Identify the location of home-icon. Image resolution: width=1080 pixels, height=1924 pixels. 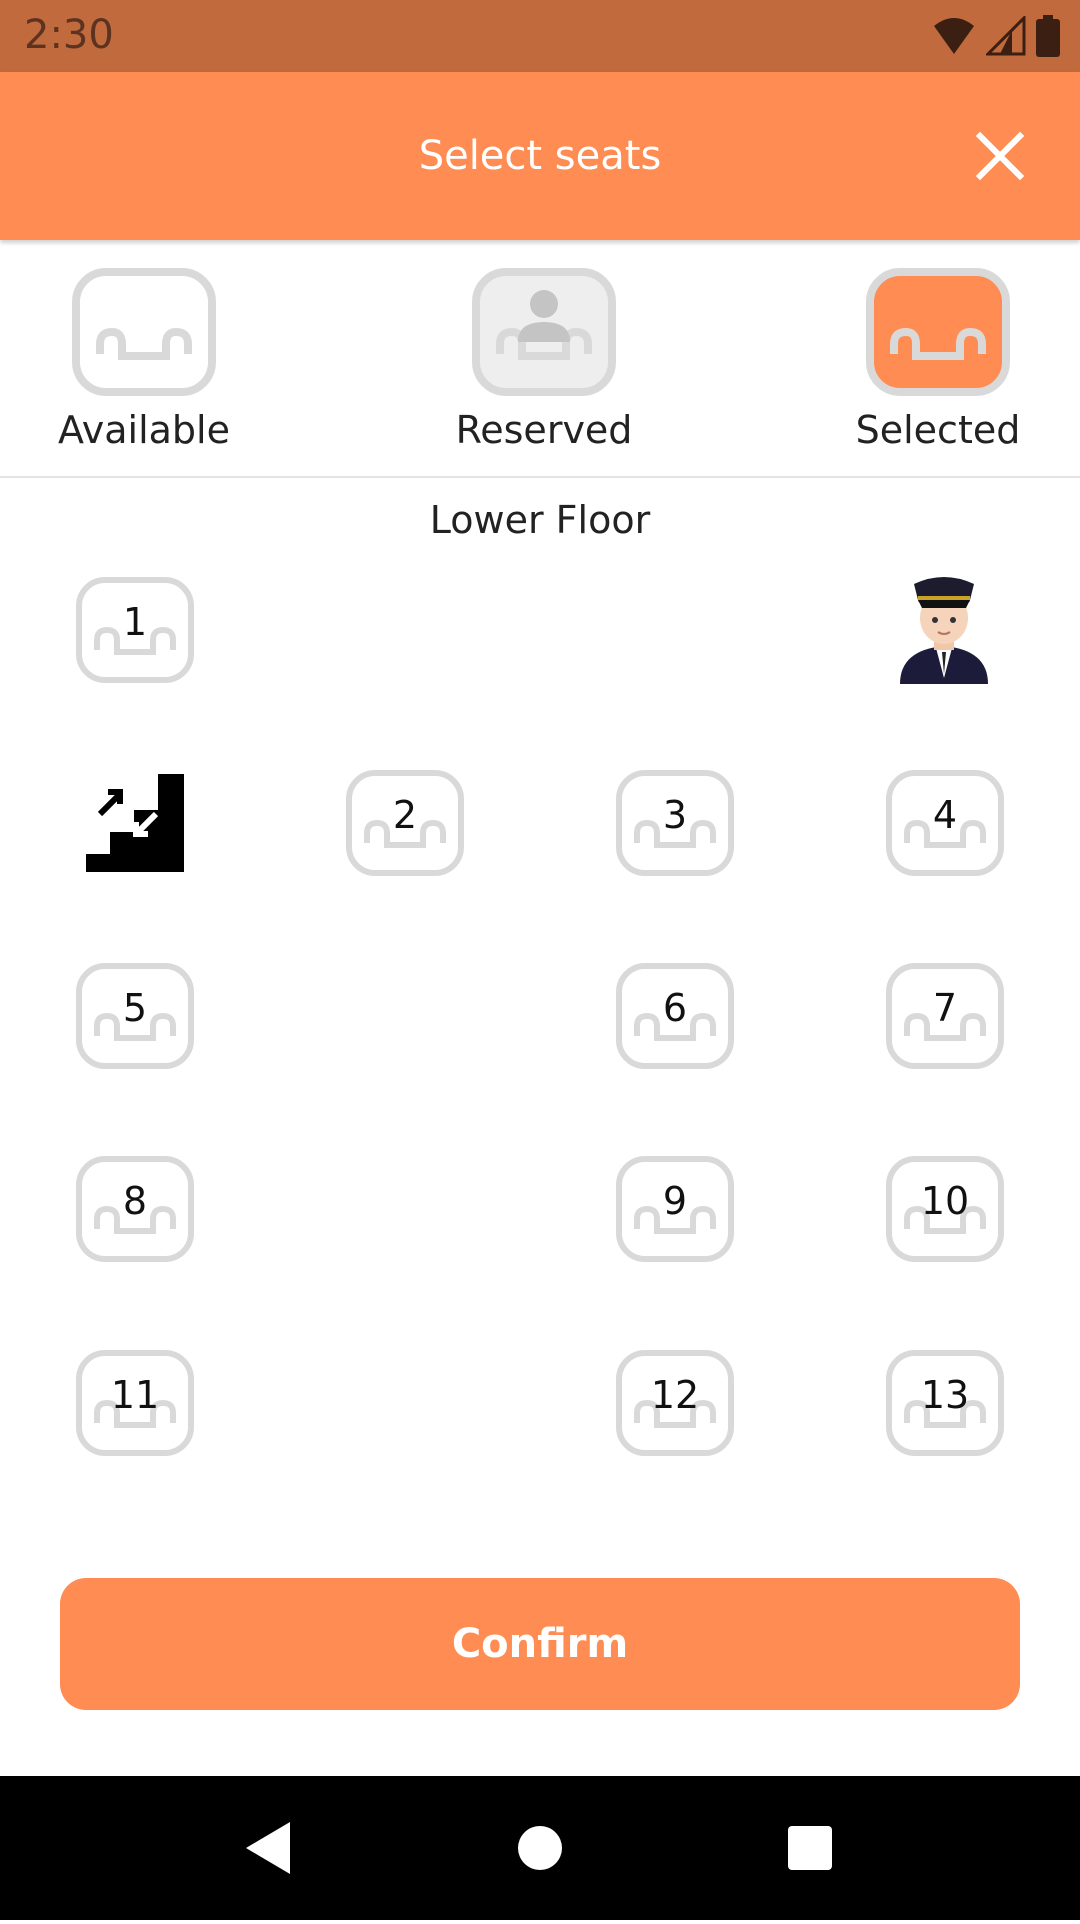
(540, 1848).